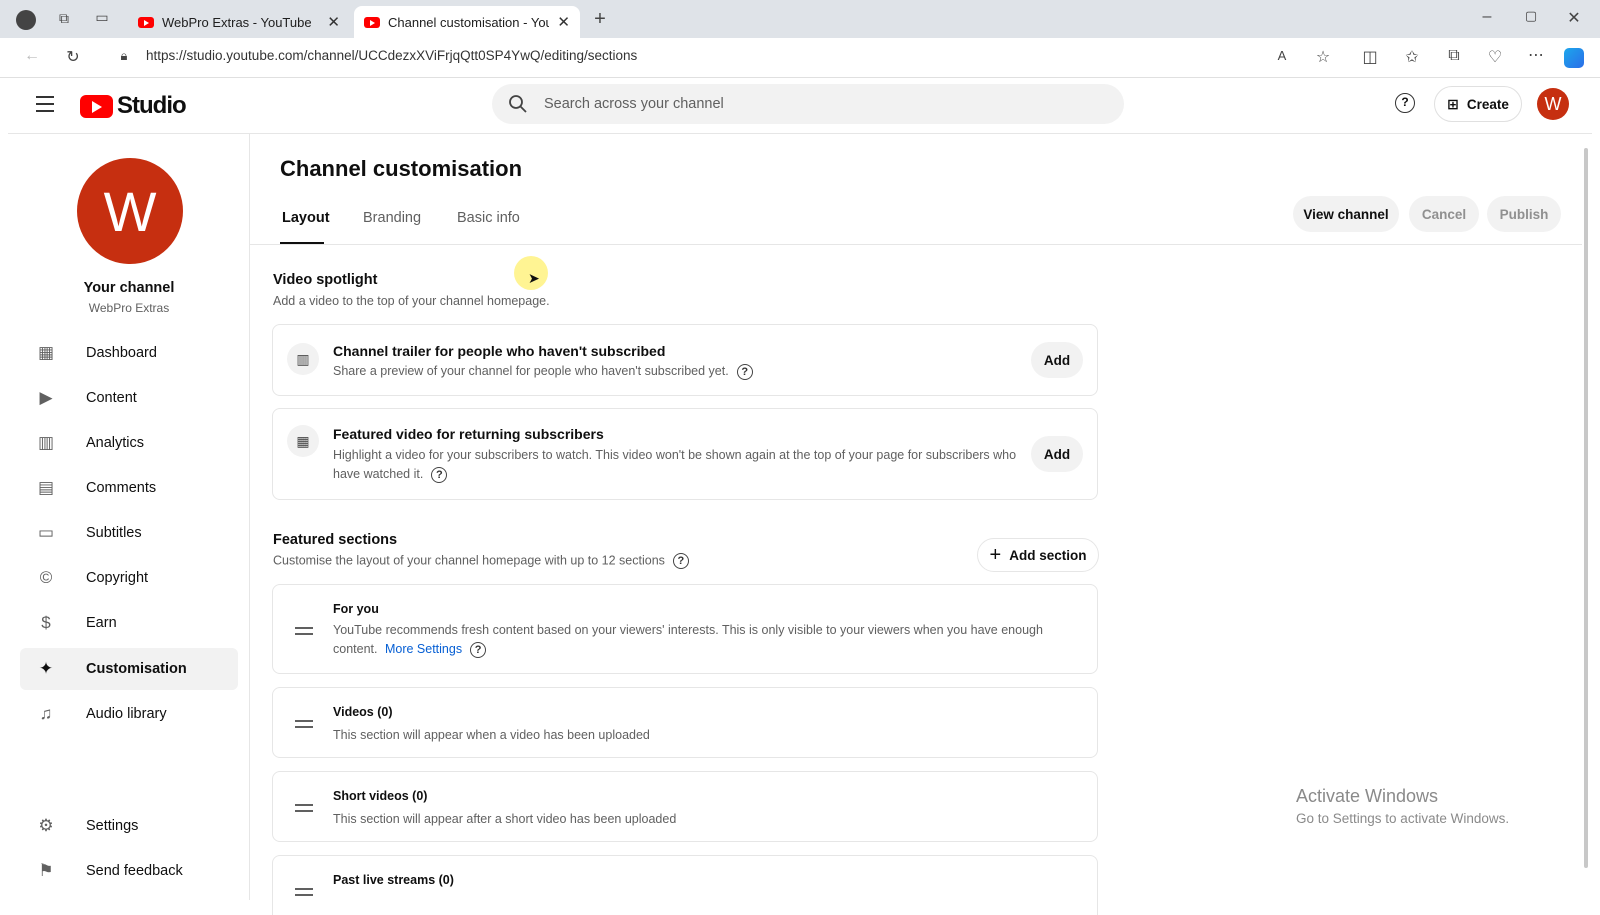 The width and height of the screenshot is (1600, 915). Describe the element at coordinates (1282, 55) in the screenshot. I see `read-aloud-icon: A` at that location.